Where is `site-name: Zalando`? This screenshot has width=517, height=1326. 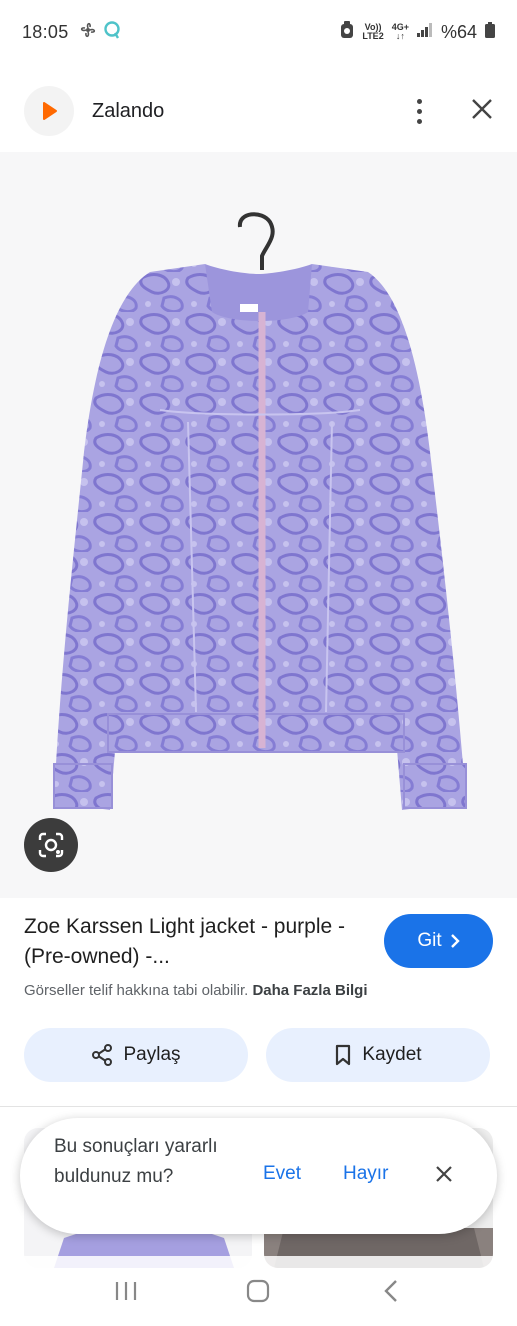
site-name: Zalando is located at coordinates (128, 111).